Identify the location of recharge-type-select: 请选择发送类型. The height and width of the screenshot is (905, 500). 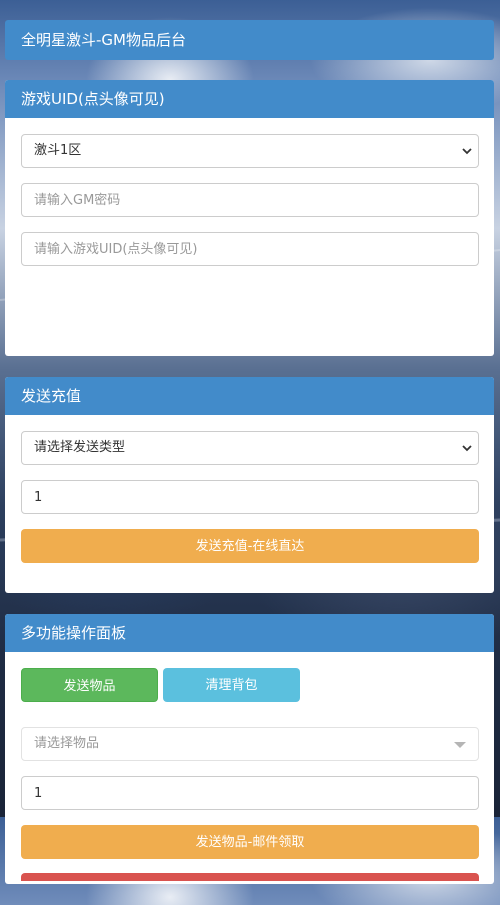
(250, 448).